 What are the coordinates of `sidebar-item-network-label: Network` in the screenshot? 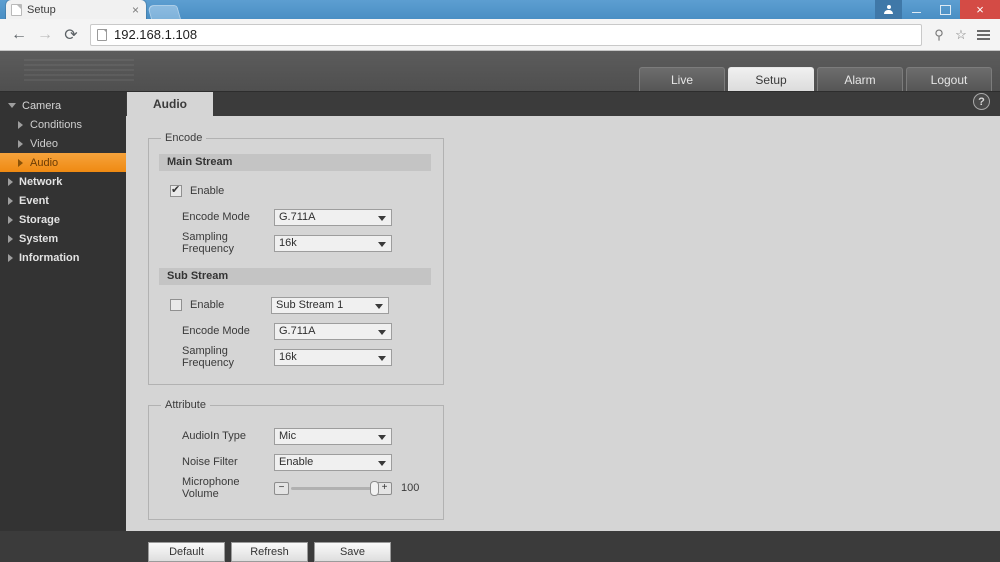 It's located at (41, 181).